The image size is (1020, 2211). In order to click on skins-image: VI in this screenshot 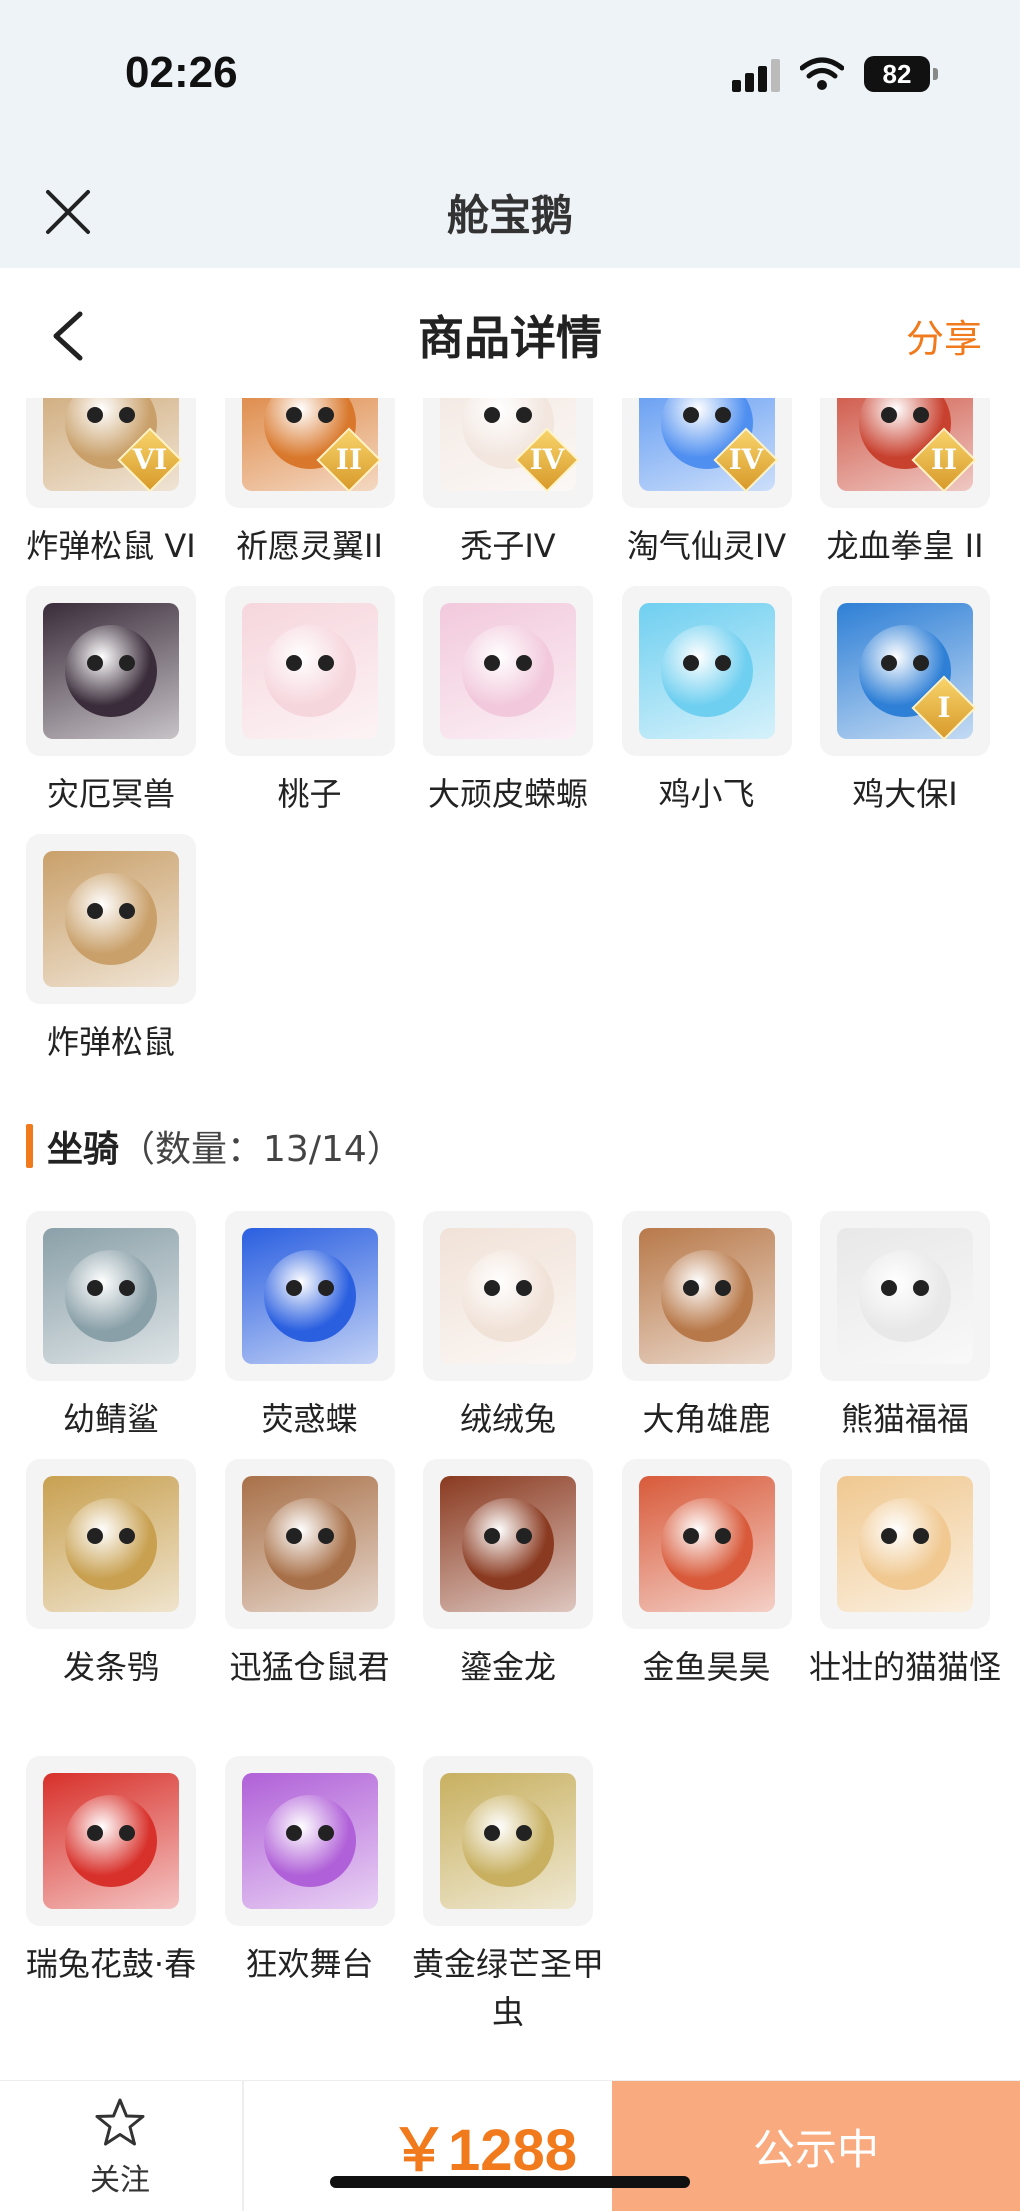, I will do `click(113, 445)`.